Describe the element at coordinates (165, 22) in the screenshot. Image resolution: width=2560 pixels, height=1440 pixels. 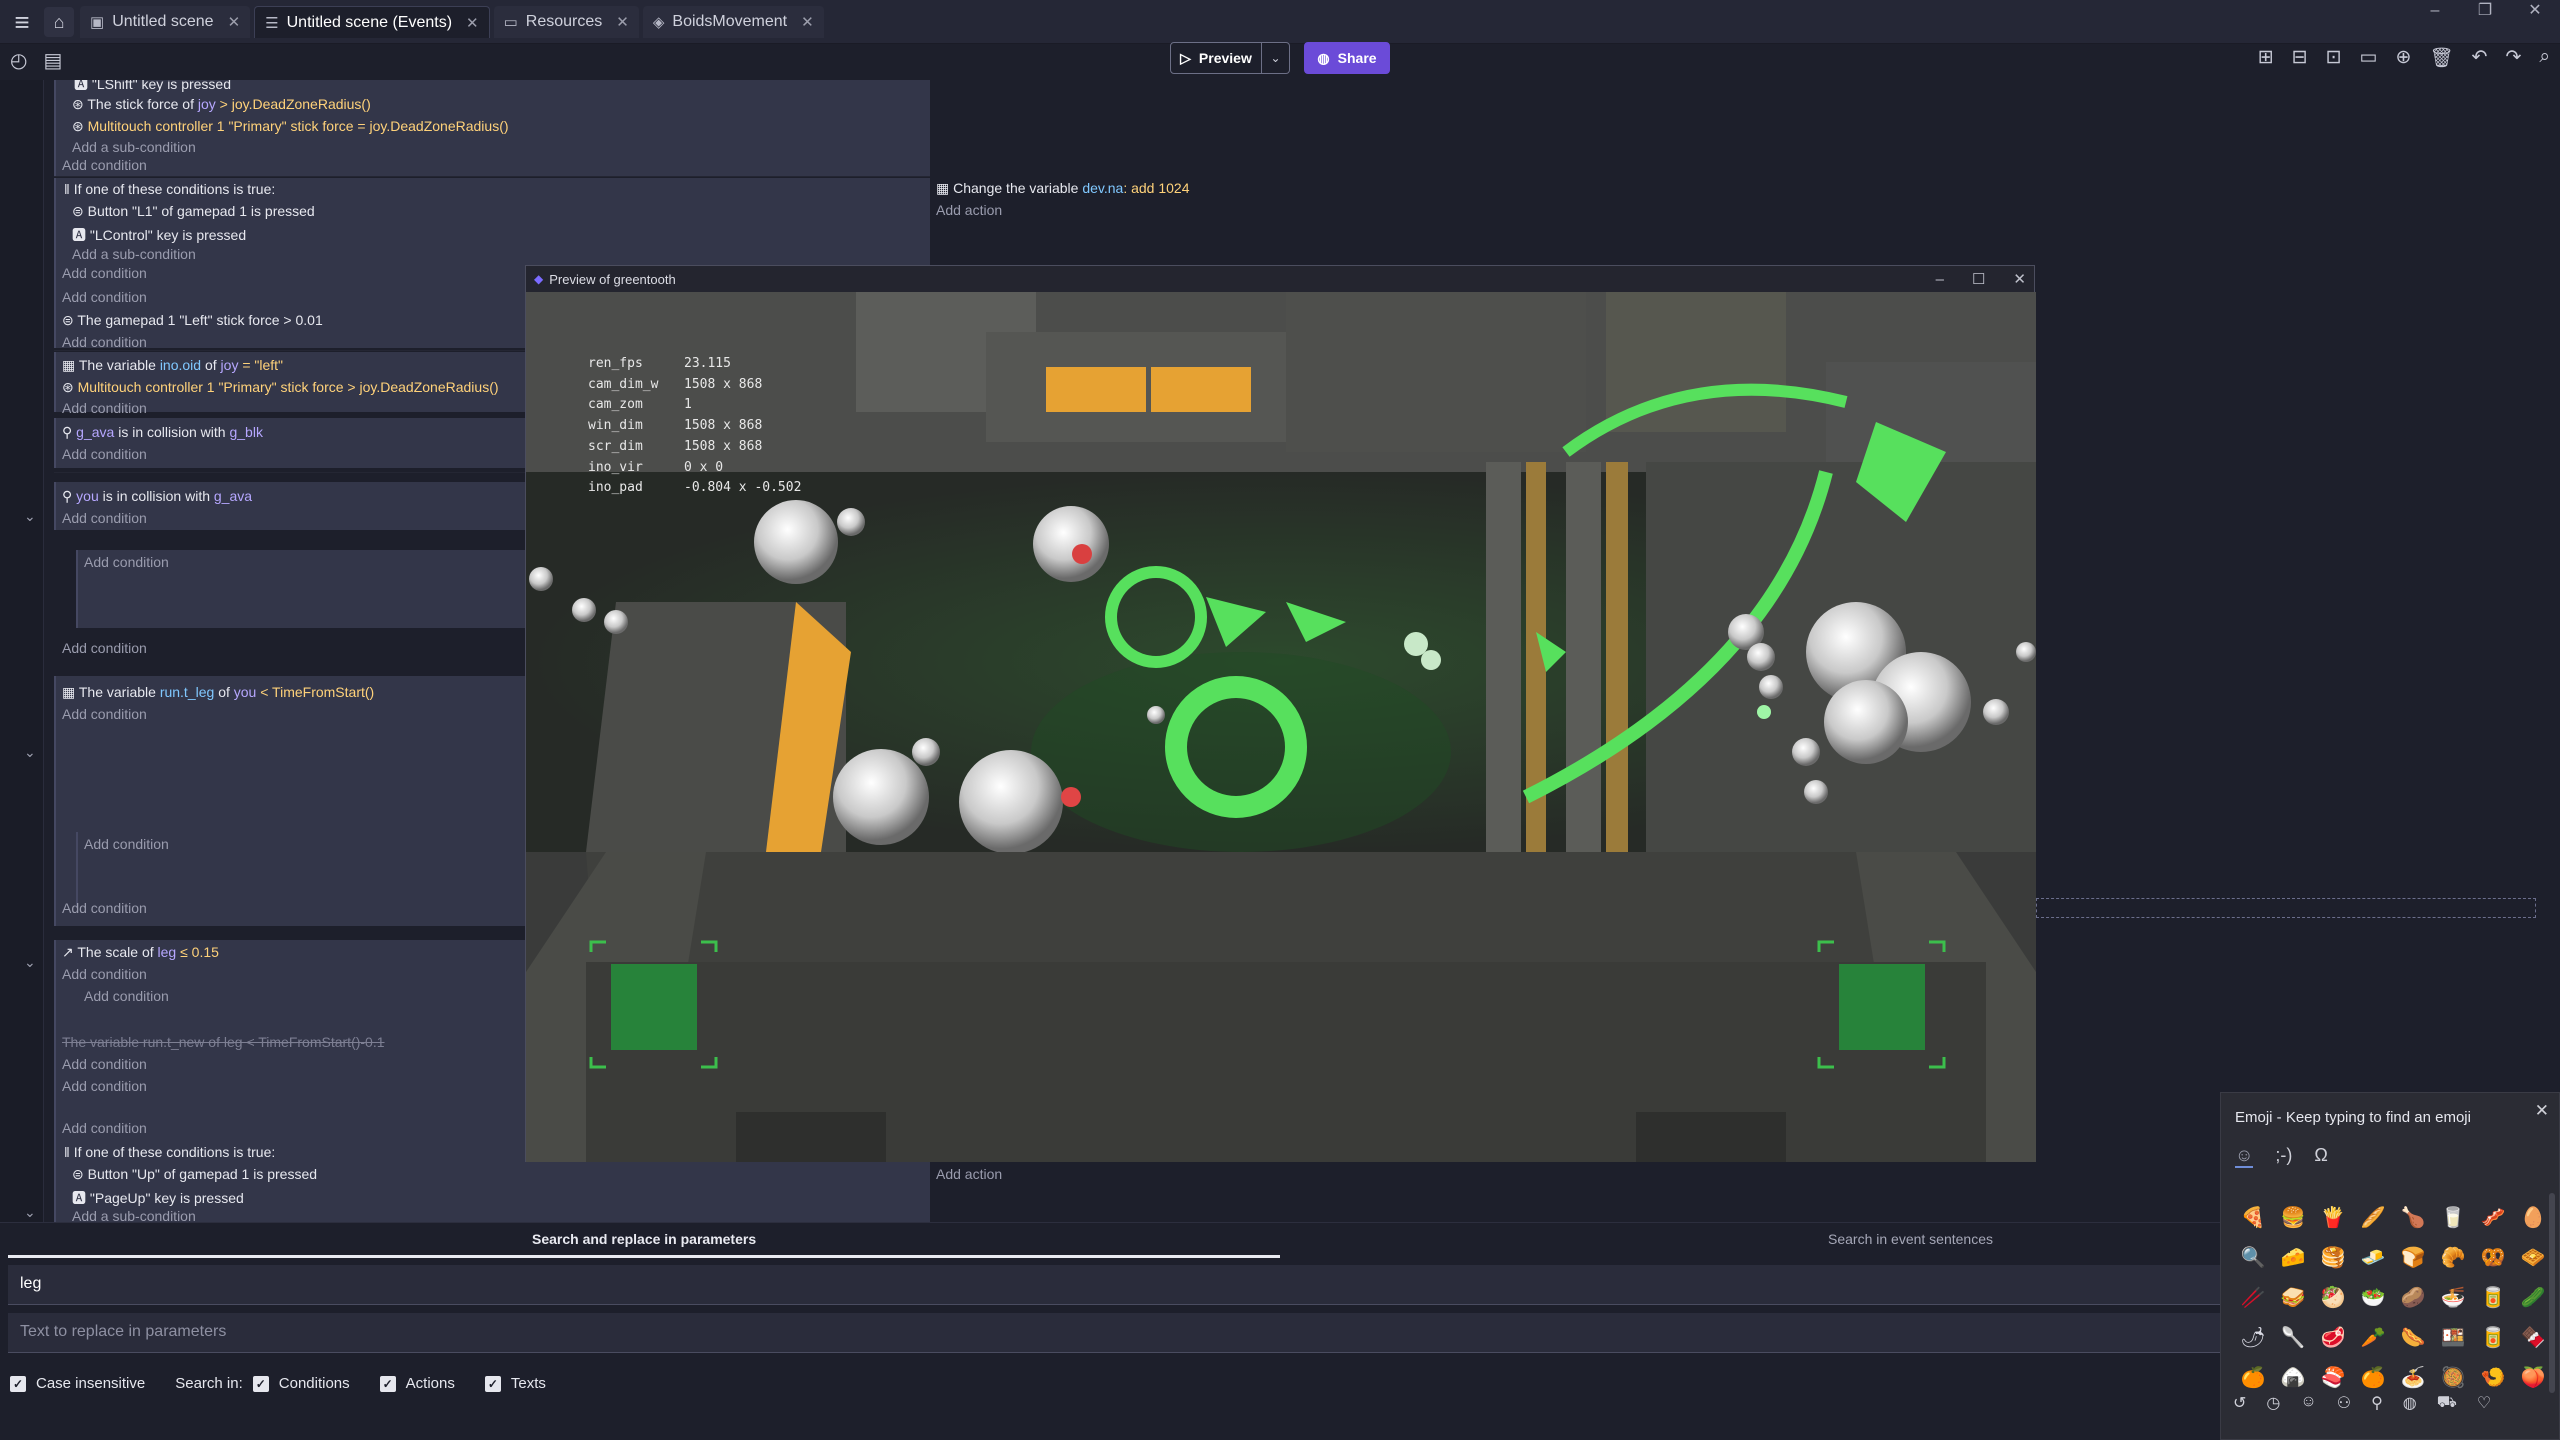
I see `tab-untitled-scene: ▣ Untitled scene ✕` at that location.